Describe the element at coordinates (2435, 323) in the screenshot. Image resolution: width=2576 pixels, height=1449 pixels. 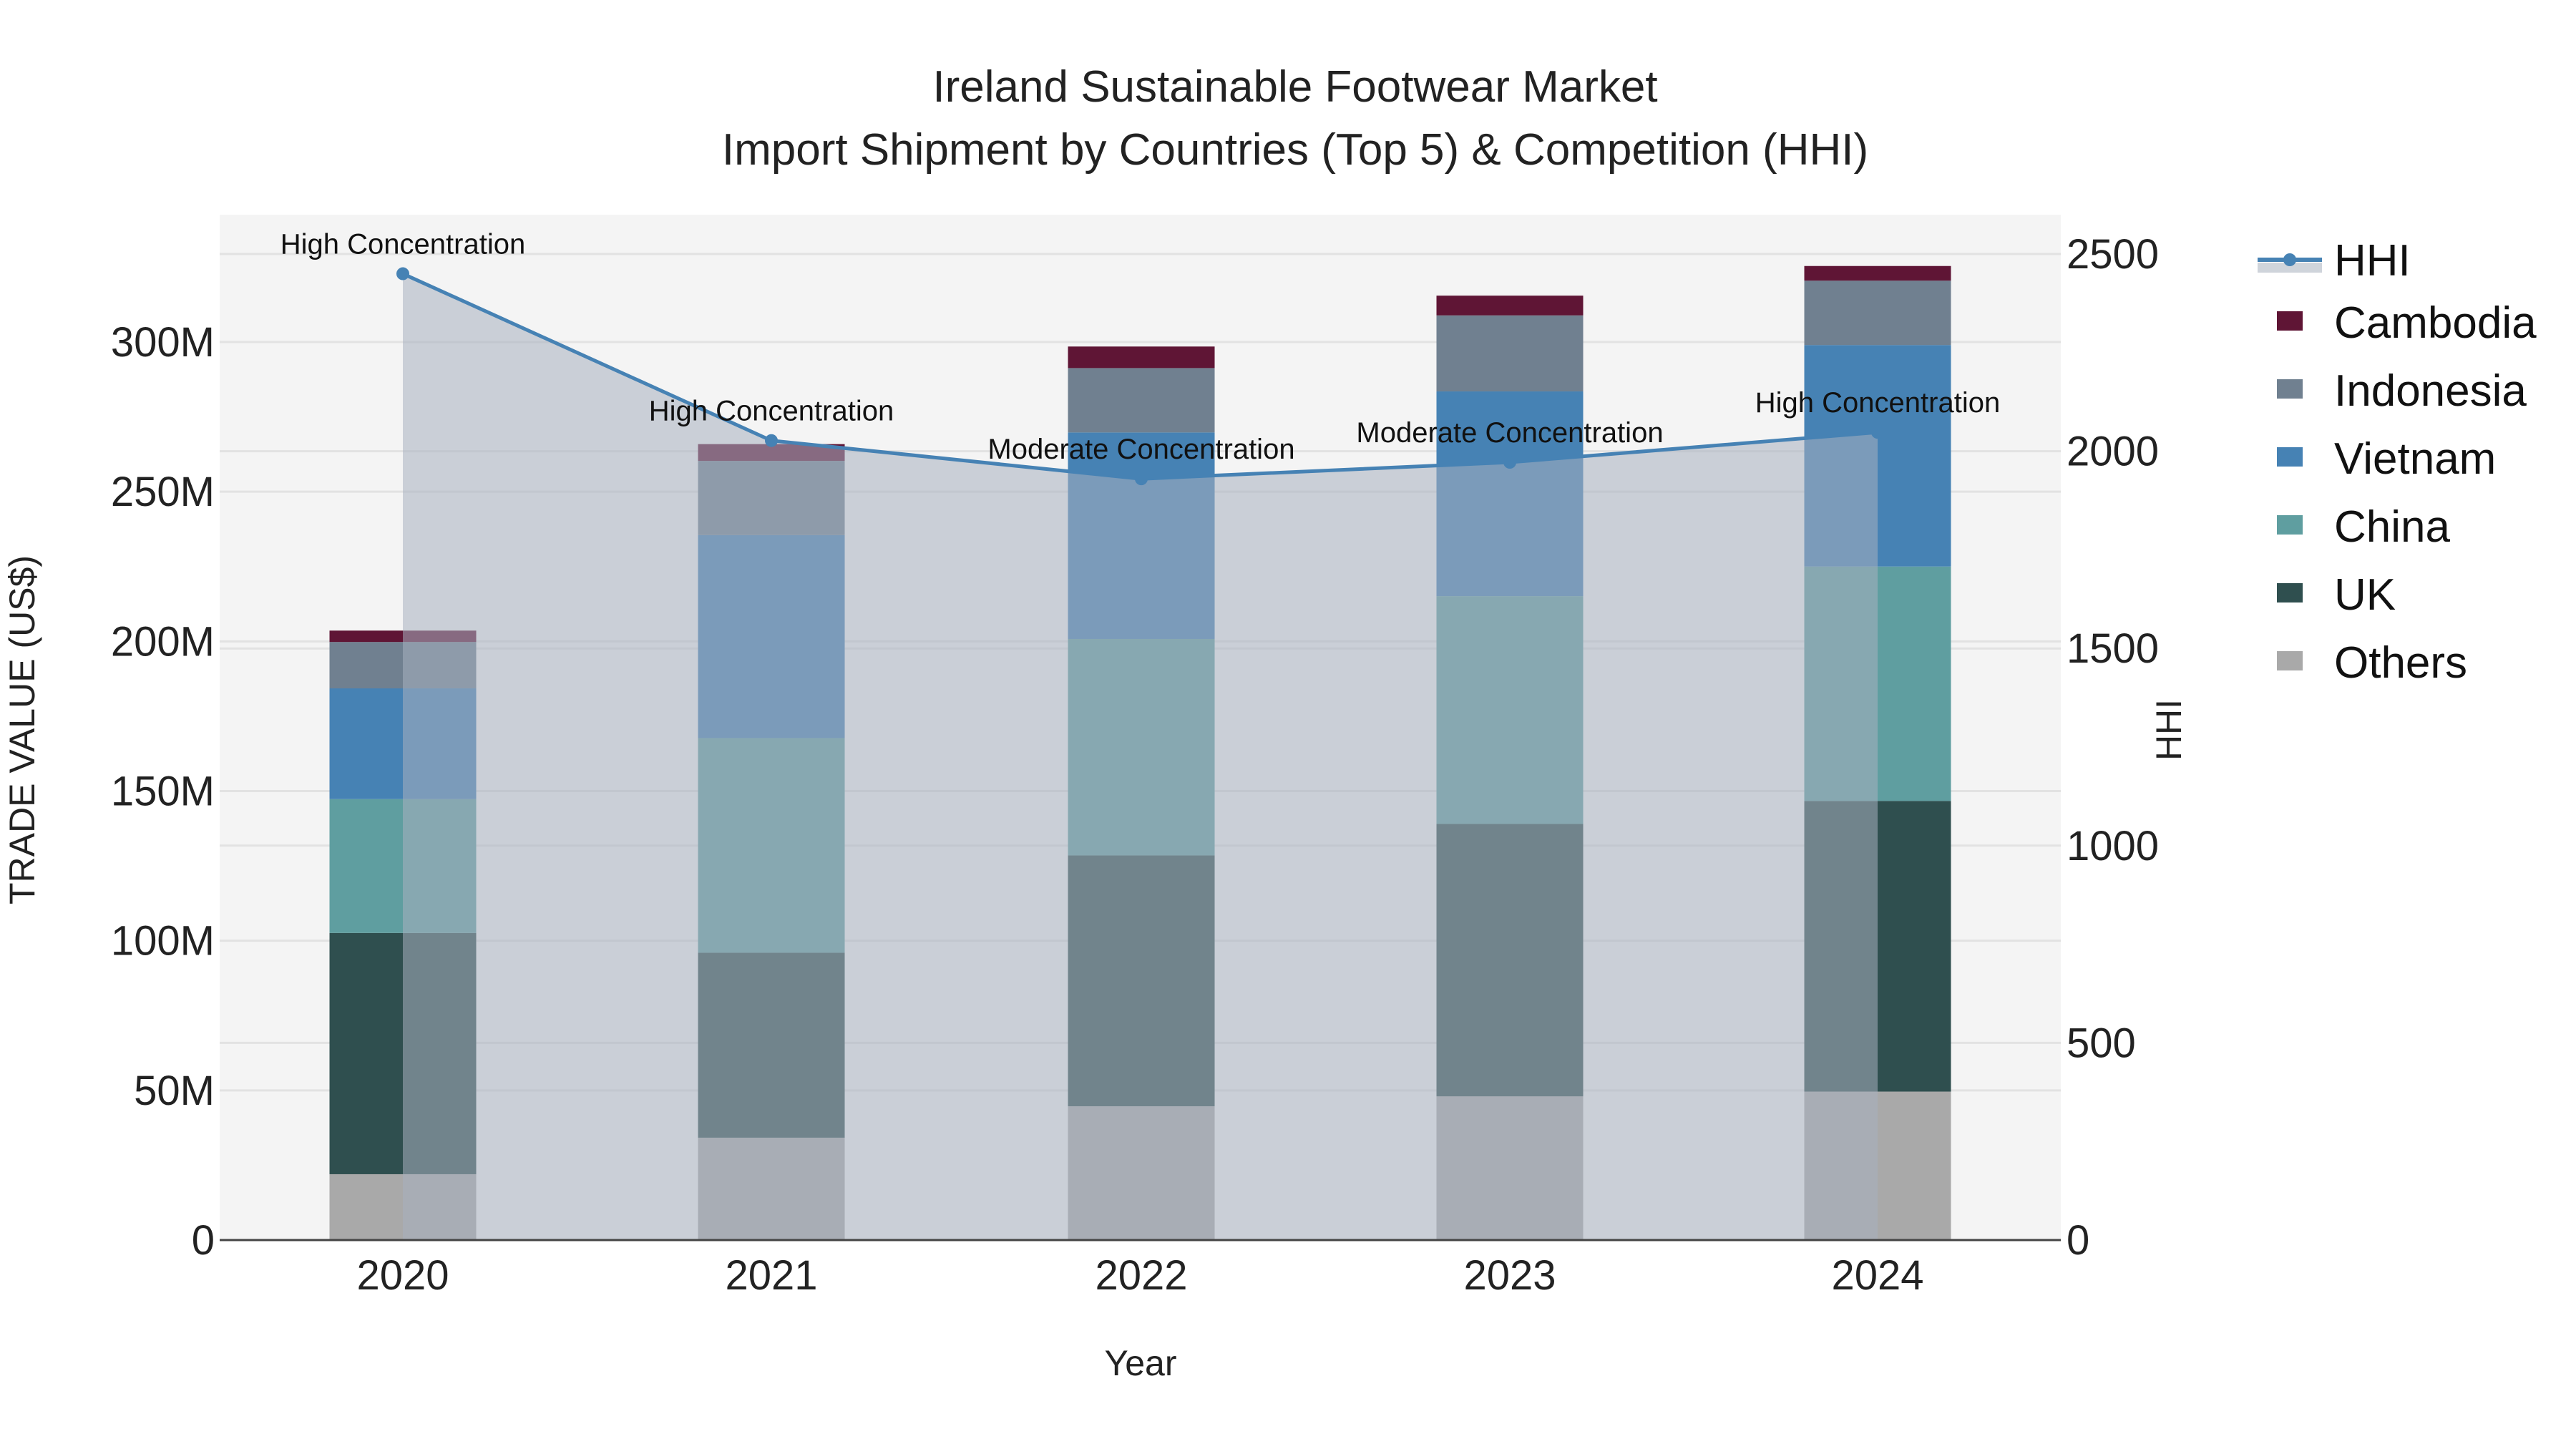
I see `legend-label-cambodia: Cambodia` at that location.